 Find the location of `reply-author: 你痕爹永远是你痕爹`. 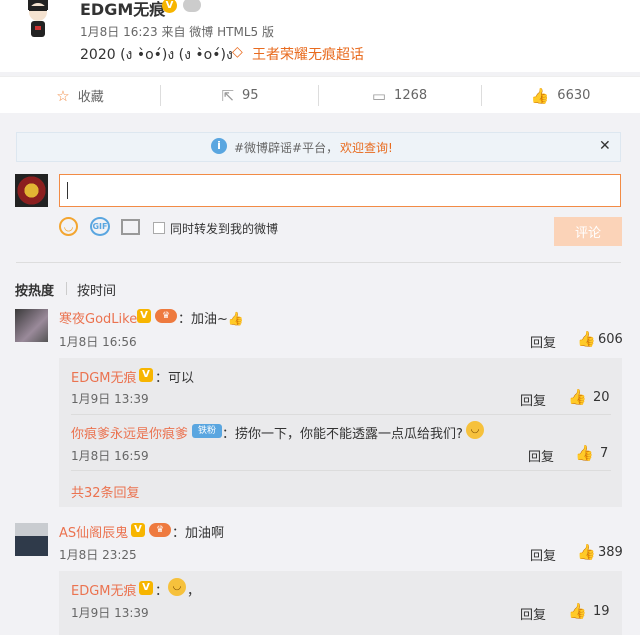

reply-author: 你痕爹永远是你痕爹 is located at coordinates (129, 432).